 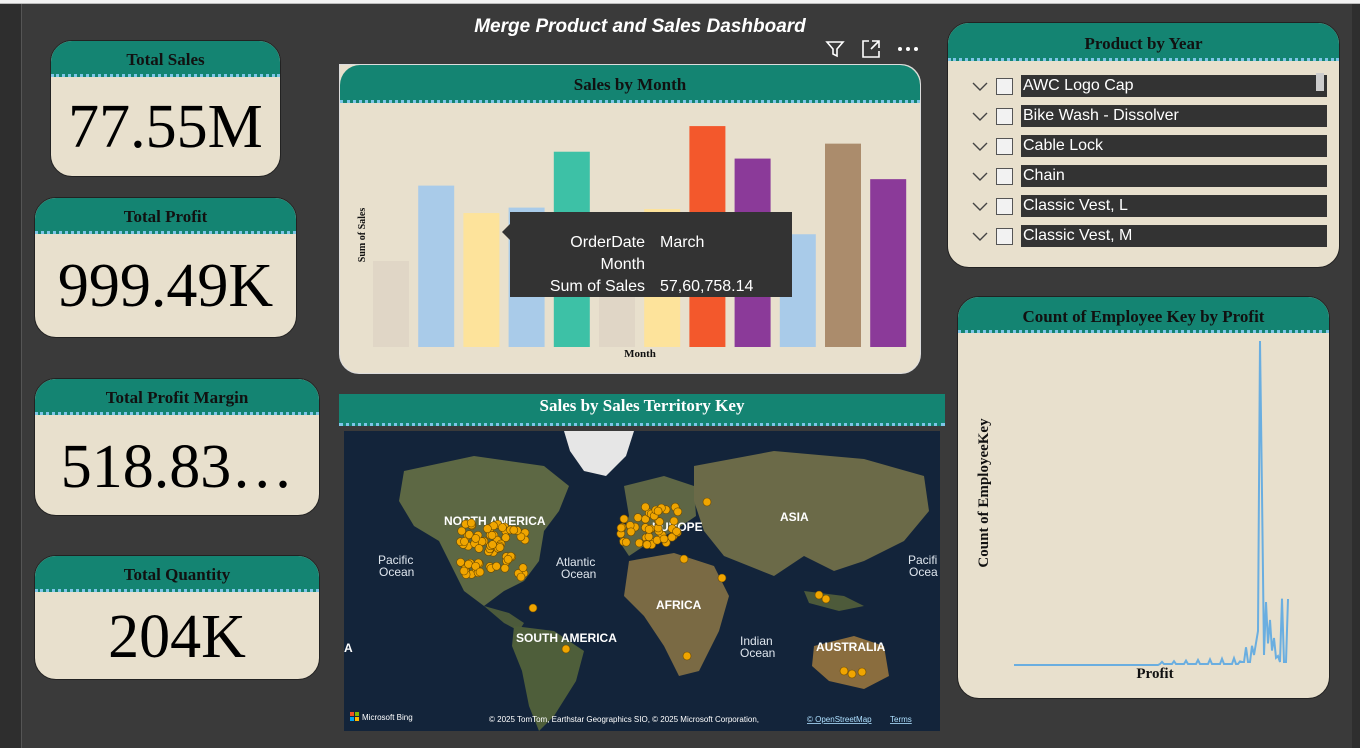 I want to click on list-item: Classic Vest, M, so click(x=1143, y=236).